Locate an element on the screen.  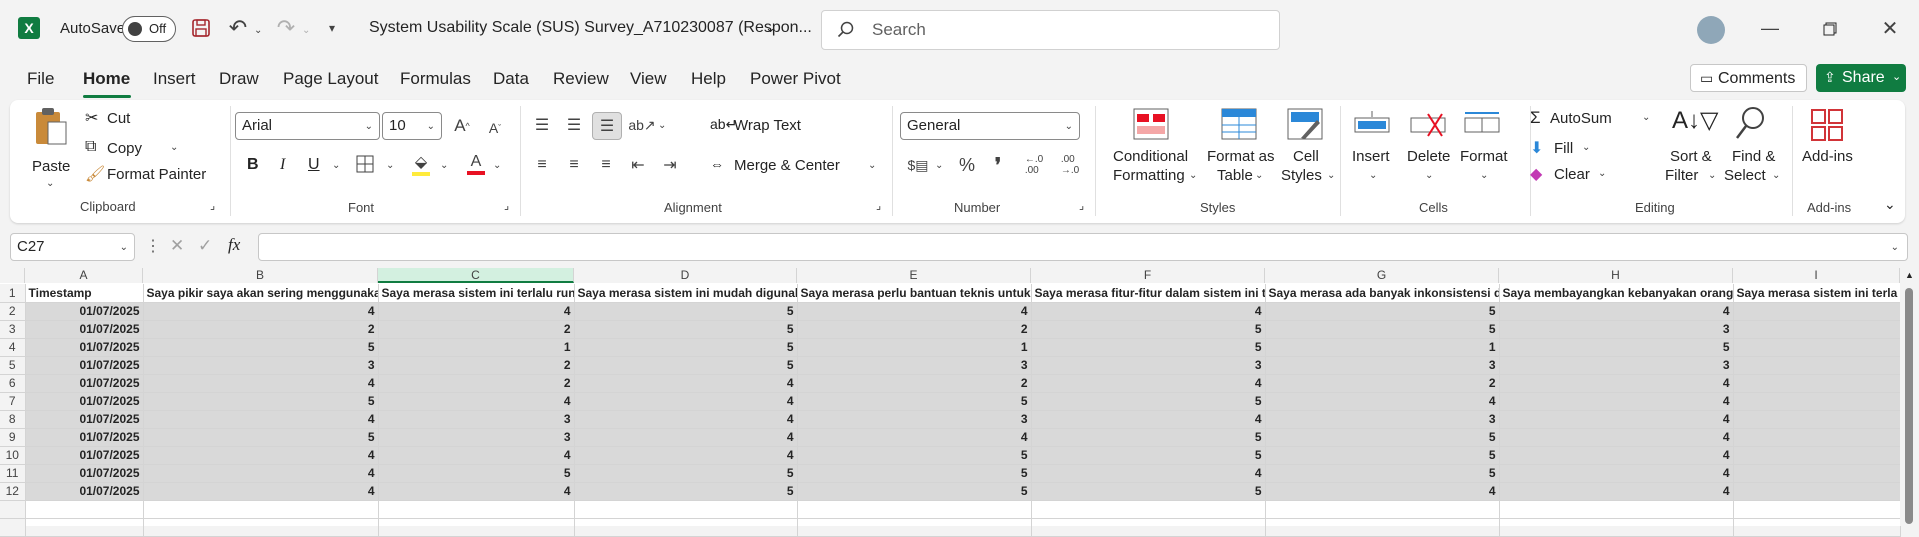
font-color-icon: A is located at coordinates (476, 164).